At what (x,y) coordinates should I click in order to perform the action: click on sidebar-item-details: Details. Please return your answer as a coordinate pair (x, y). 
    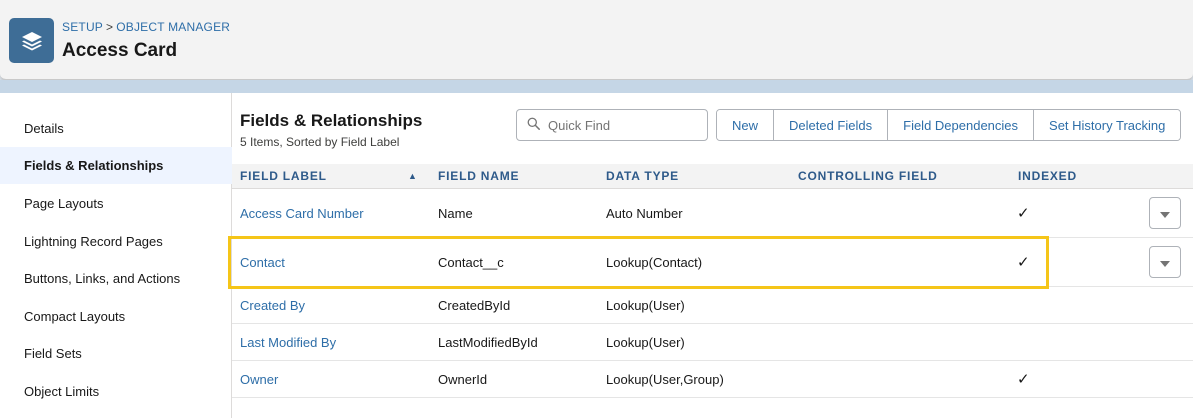
    Looking at the image, I should click on (116, 128).